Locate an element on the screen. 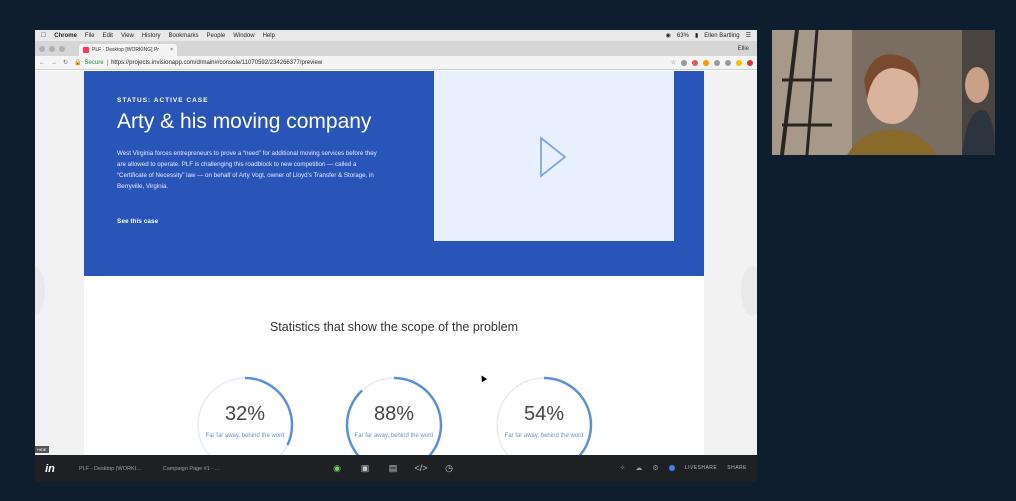 This screenshot has width=1016, height=501. lock-icon: 🔒 is located at coordinates (78, 63).